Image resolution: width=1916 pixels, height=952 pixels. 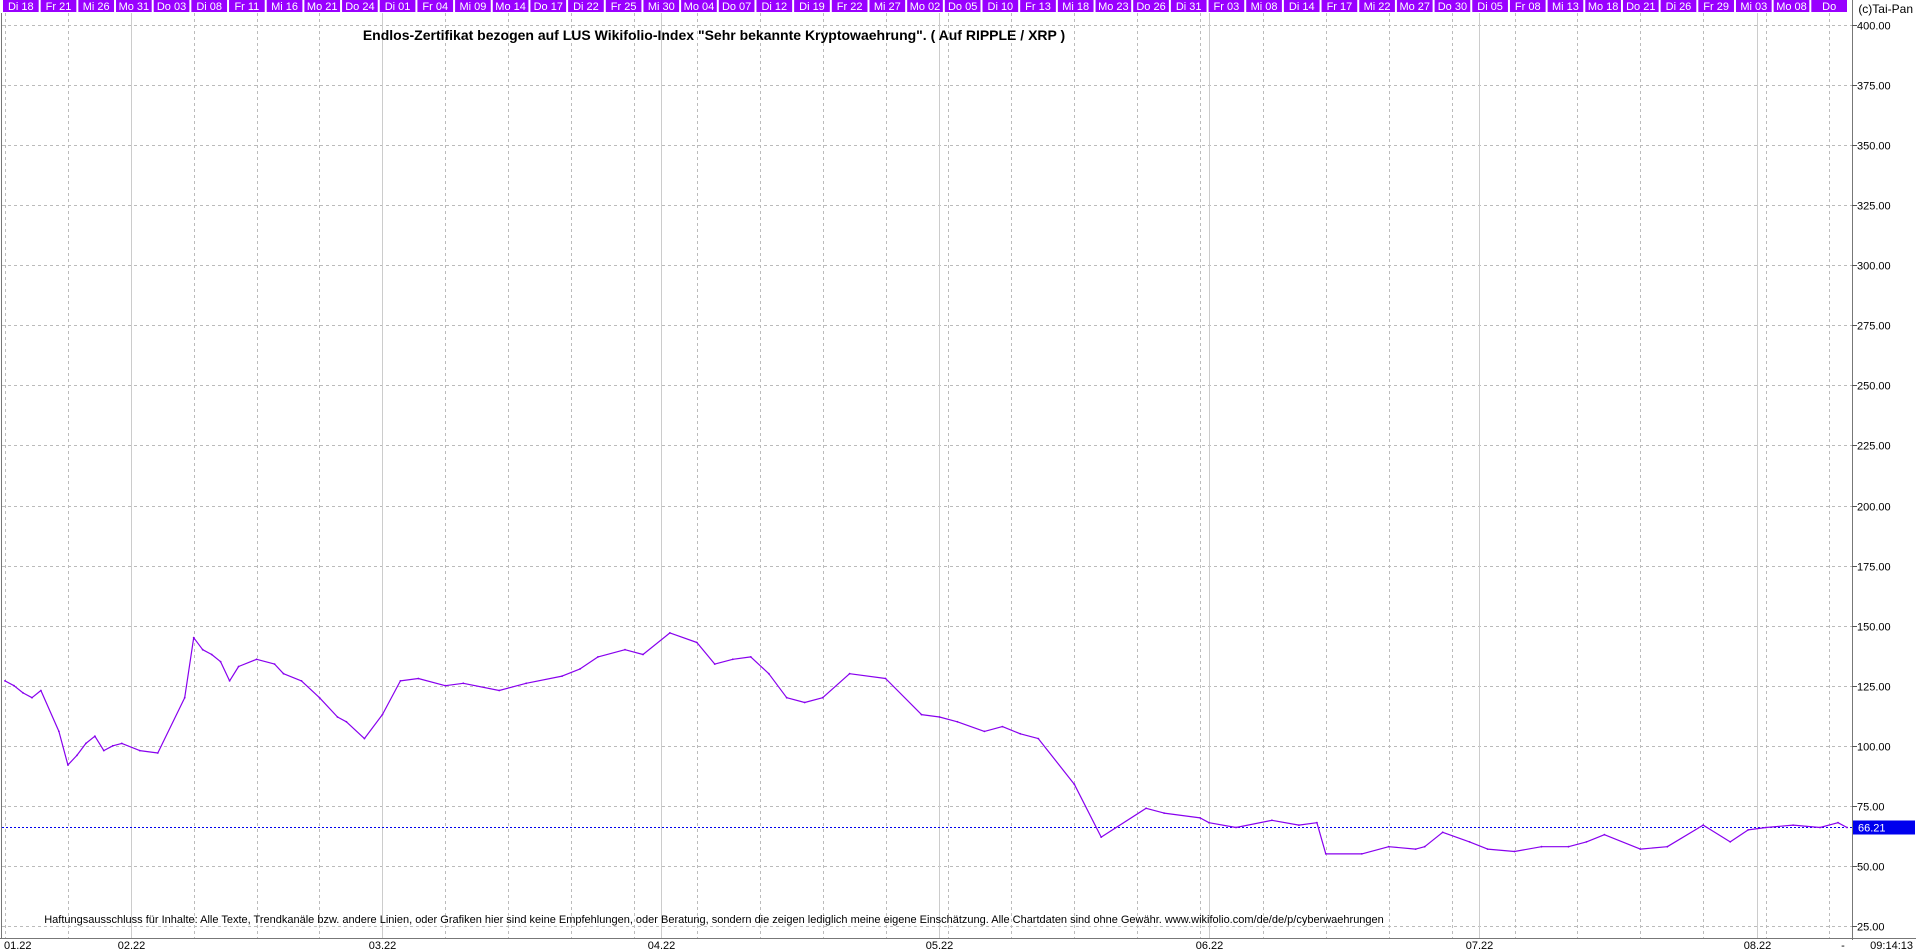 What do you see at coordinates (1874, 87) in the screenshot?
I see `y-tick-label: 375.00` at bounding box center [1874, 87].